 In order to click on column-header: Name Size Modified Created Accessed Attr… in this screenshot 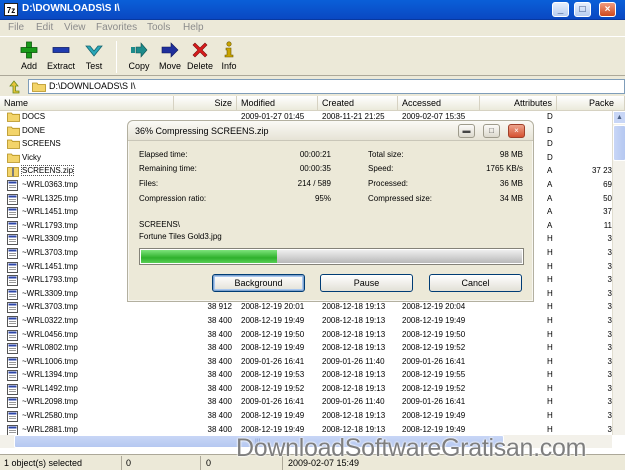, I will do `click(312, 103)`.